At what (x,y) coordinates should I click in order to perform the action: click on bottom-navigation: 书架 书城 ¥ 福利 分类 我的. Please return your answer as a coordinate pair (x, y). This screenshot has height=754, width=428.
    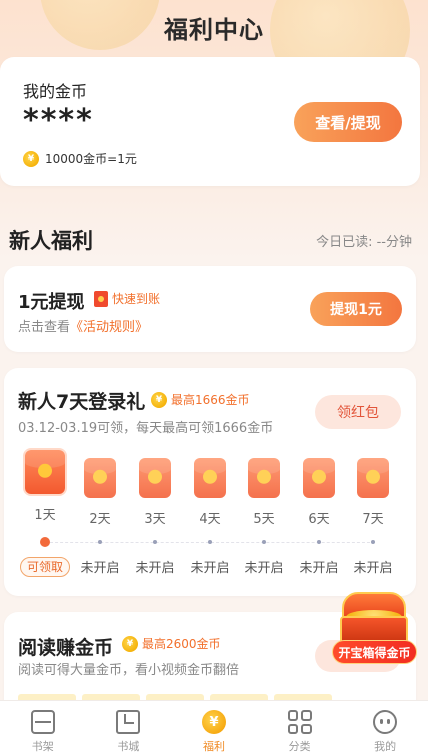
    Looking at the image, I should click on (214, 727).